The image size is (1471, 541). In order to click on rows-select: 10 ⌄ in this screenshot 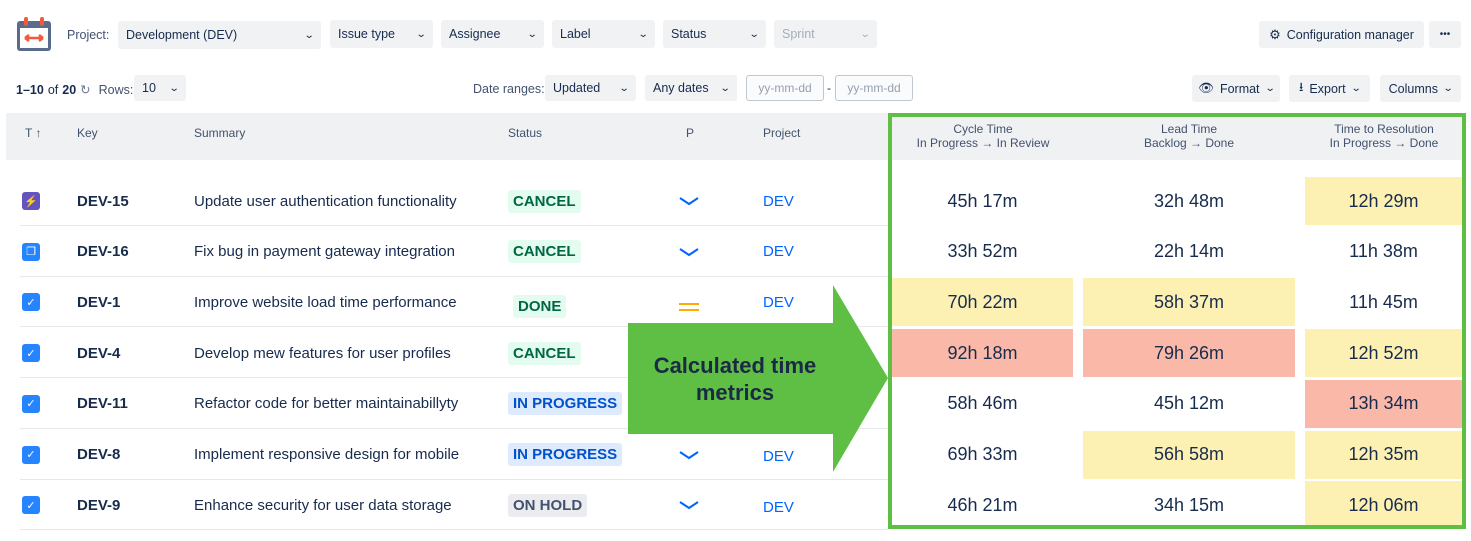, I will do `click(160, 88)`.